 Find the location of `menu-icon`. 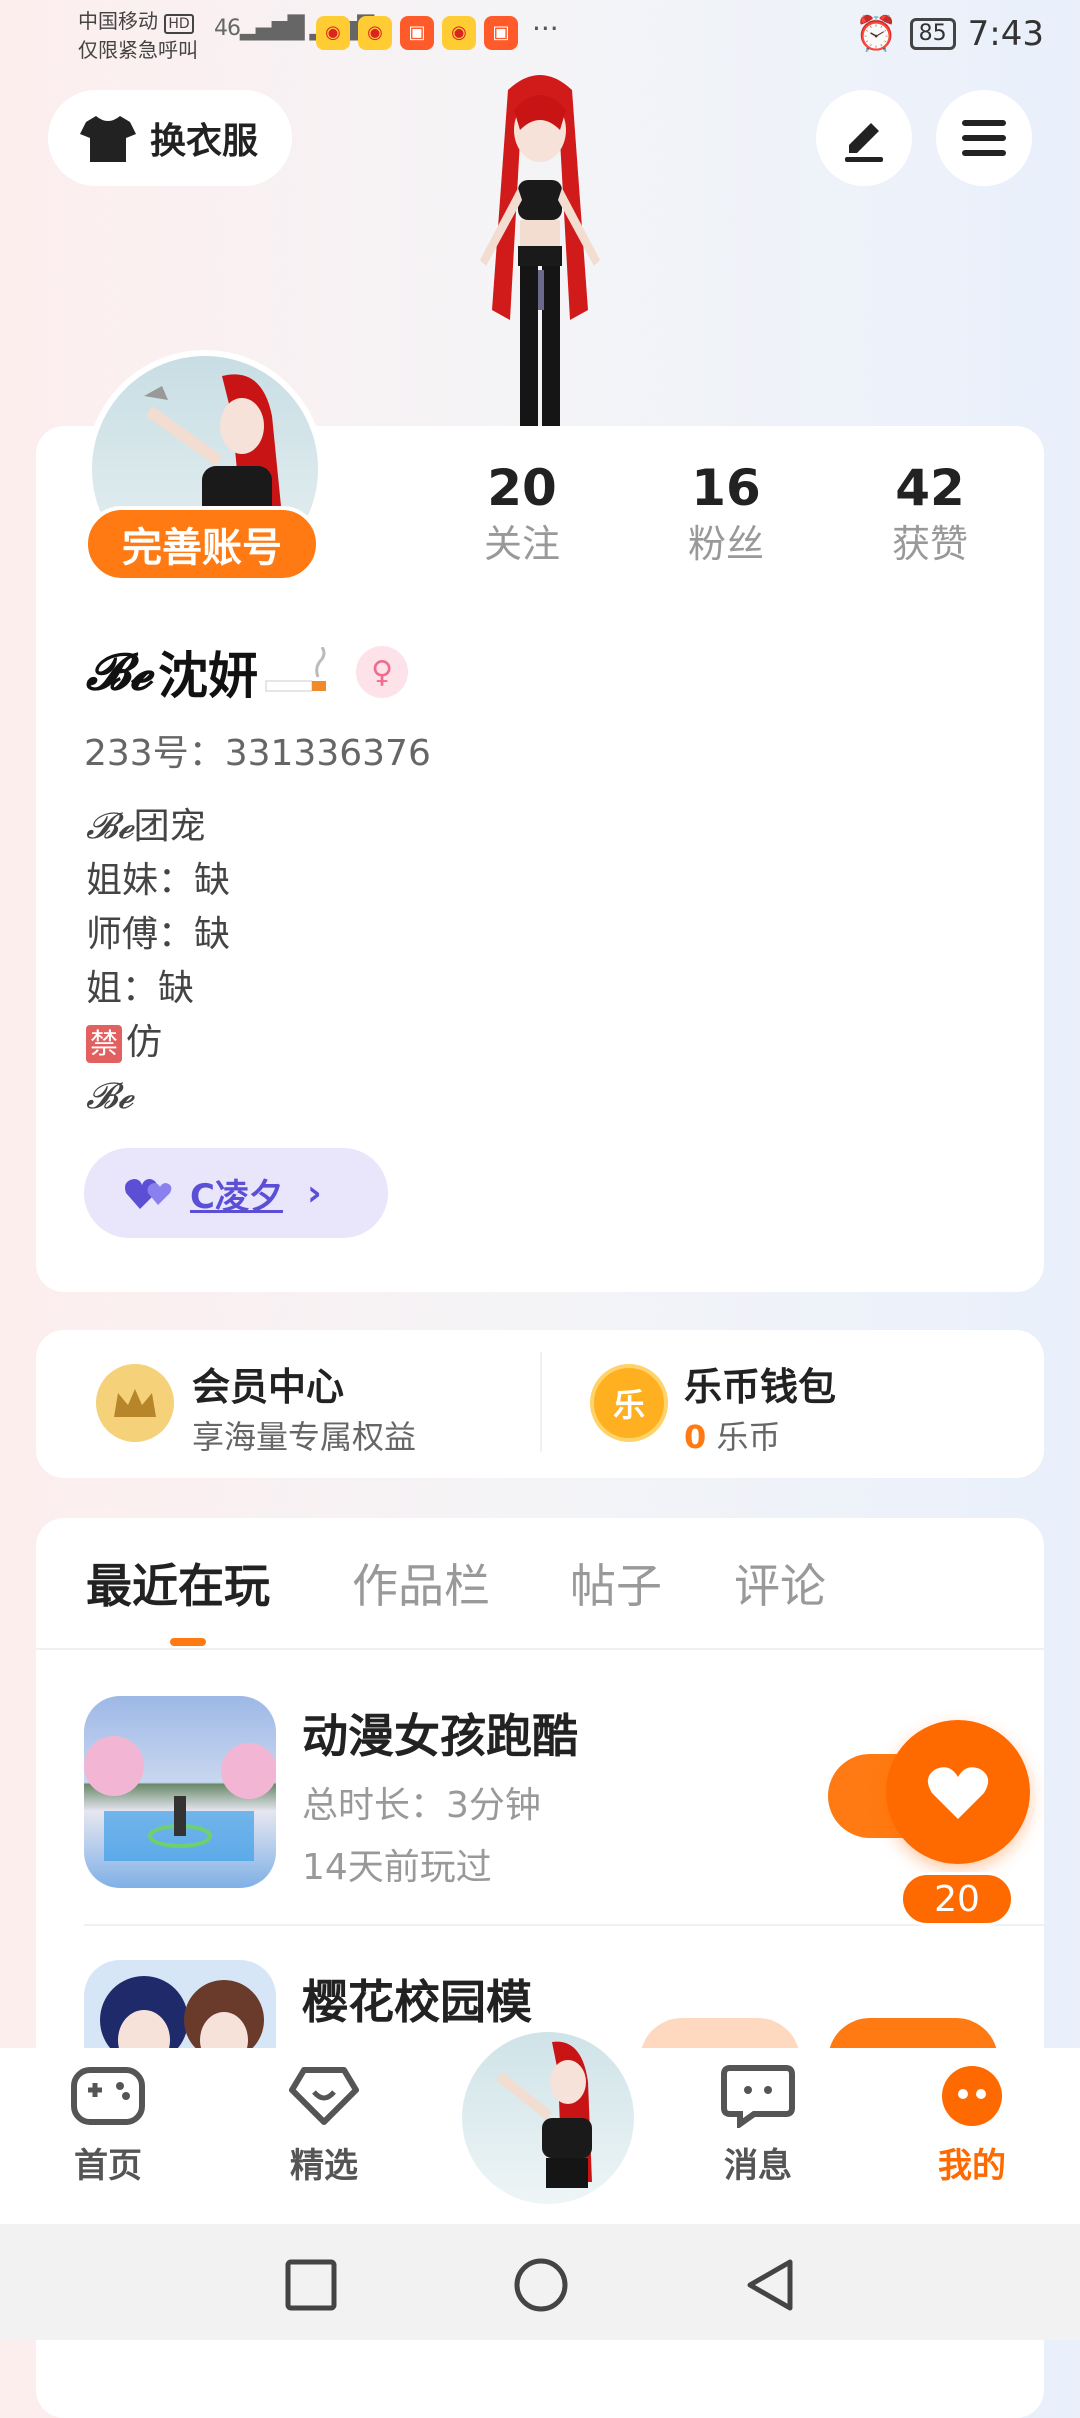

menu-icon is located at coordinates (984, 138).